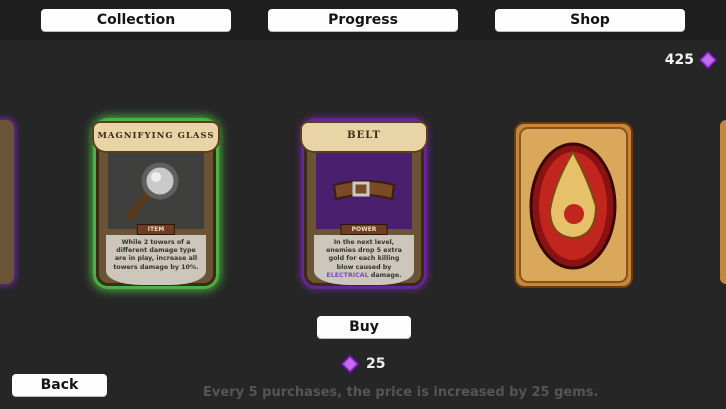  I want to click on flame-emblem-icon, so click(573, 205).